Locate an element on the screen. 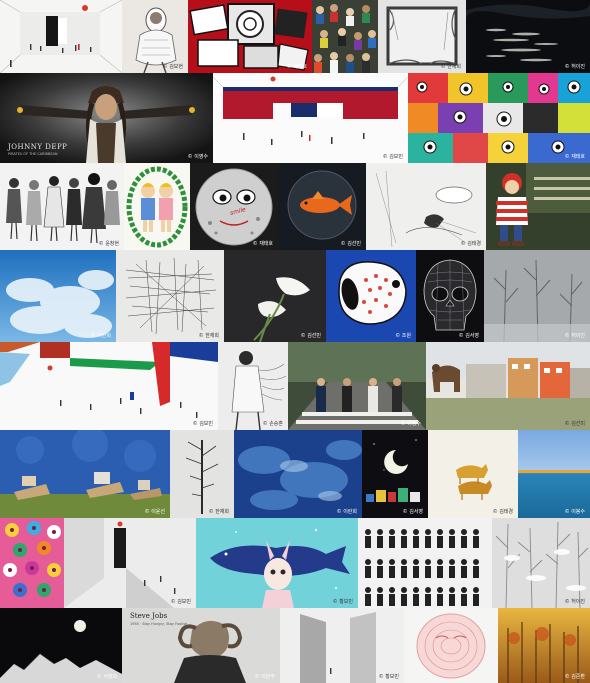  artwork-red-room-image is located at coordinates (310, 118).